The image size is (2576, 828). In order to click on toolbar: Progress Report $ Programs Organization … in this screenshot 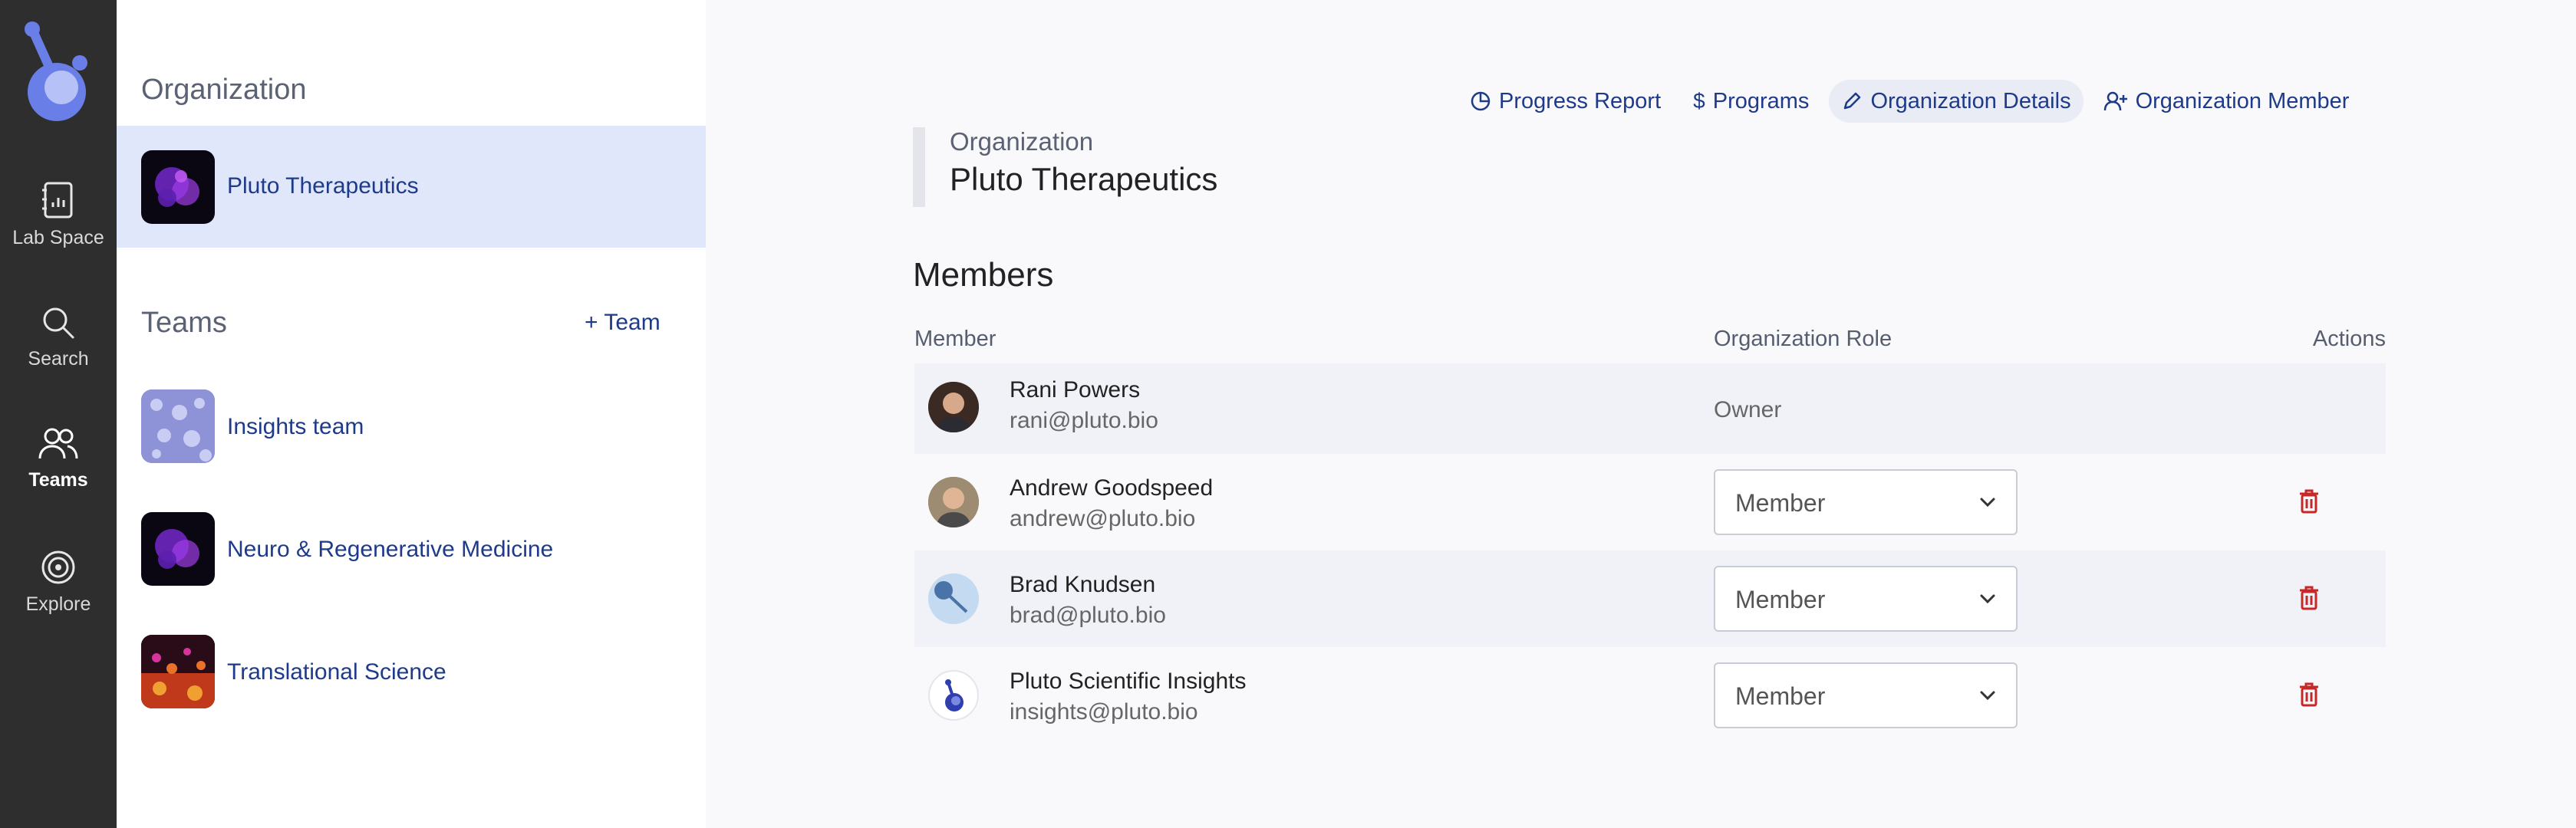, I will do `click(1909, 102)`.